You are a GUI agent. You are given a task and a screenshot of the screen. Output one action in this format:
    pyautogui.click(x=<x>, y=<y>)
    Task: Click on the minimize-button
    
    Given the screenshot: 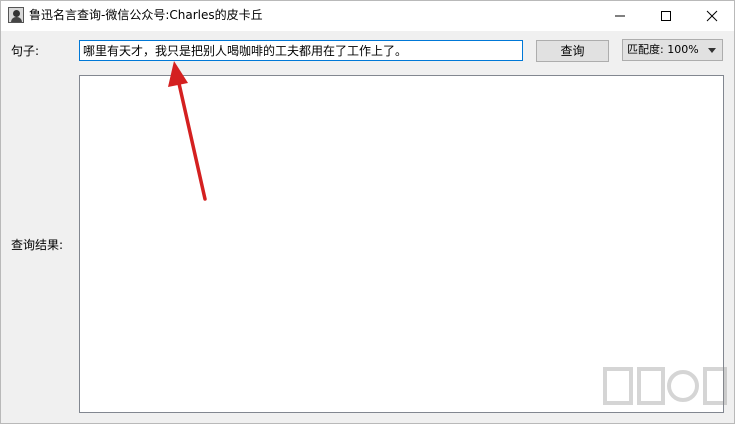 What is the action you would take?
    pyautogui.click(x=620, y=16)
    